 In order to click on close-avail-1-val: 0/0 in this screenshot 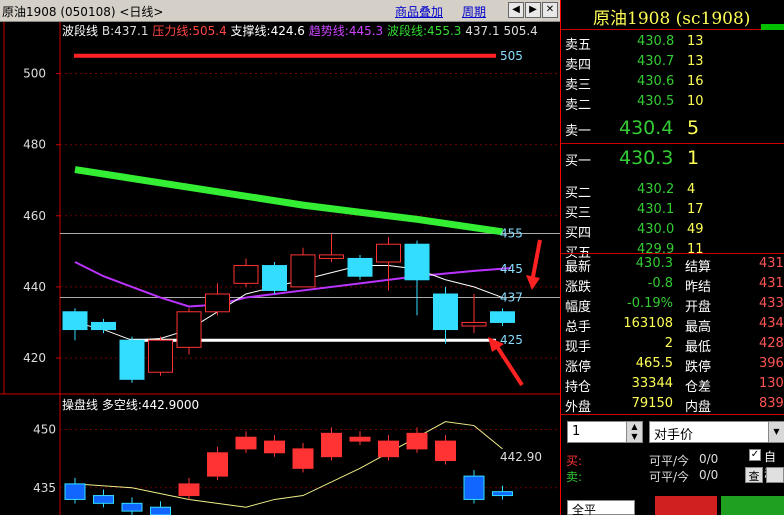, I will do `click(709, 459)`.